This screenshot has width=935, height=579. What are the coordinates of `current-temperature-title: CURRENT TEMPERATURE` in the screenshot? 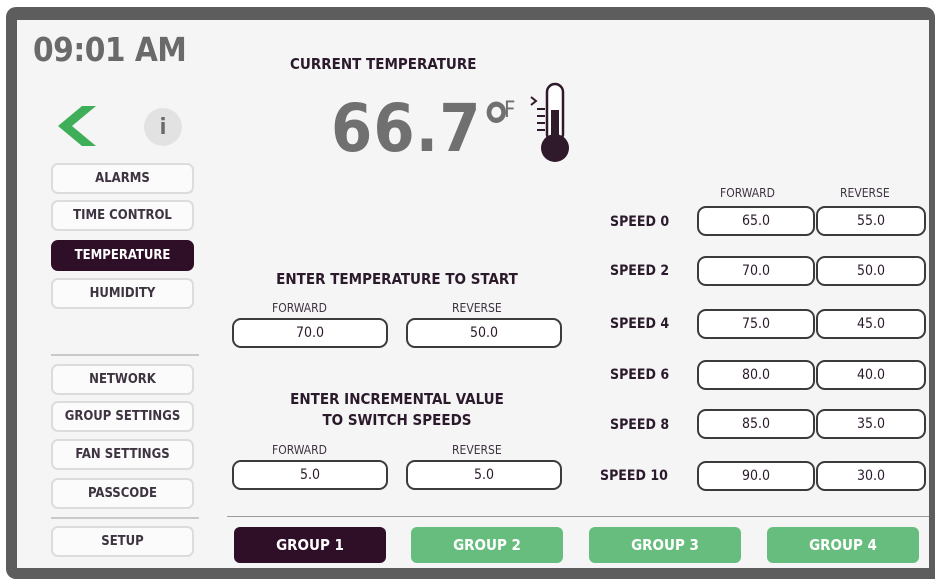 It's located at (383, 64).